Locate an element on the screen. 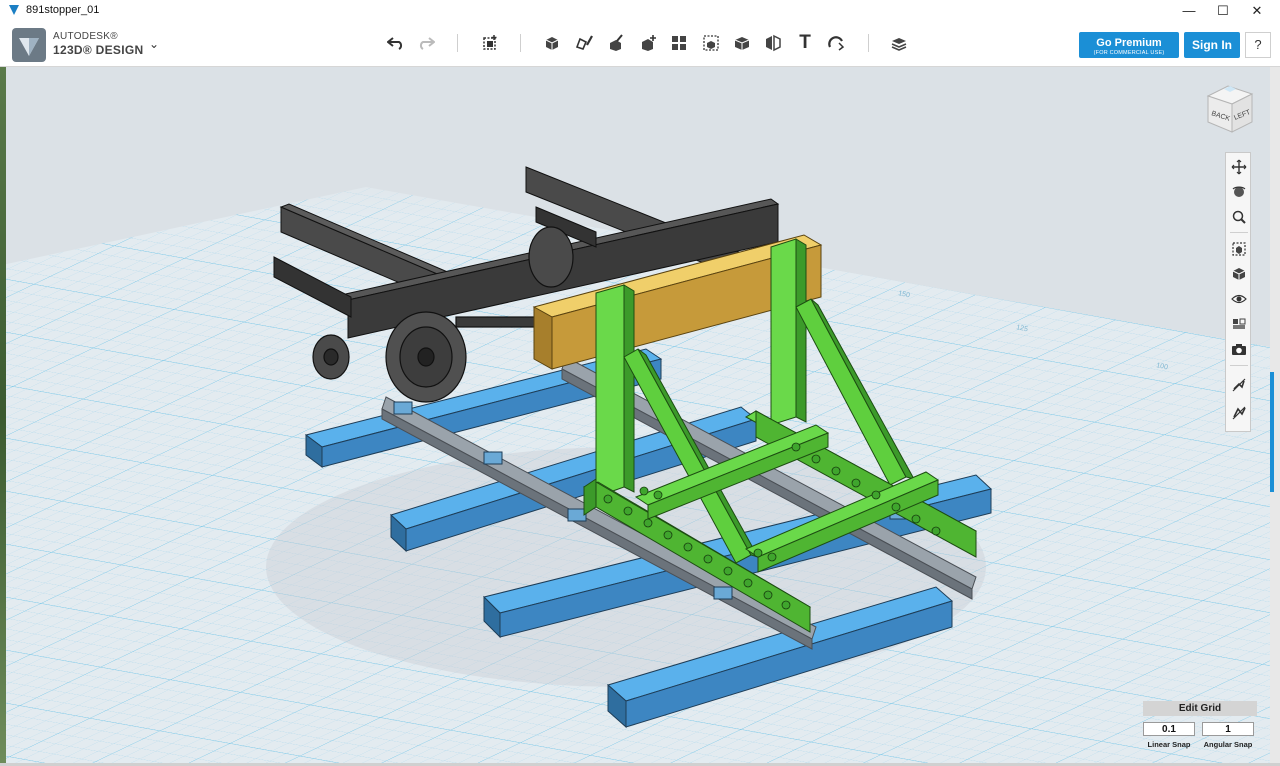 This screenshot has height=766, width=1280. close-button: ✕ is located at coordinates (1257, 11).